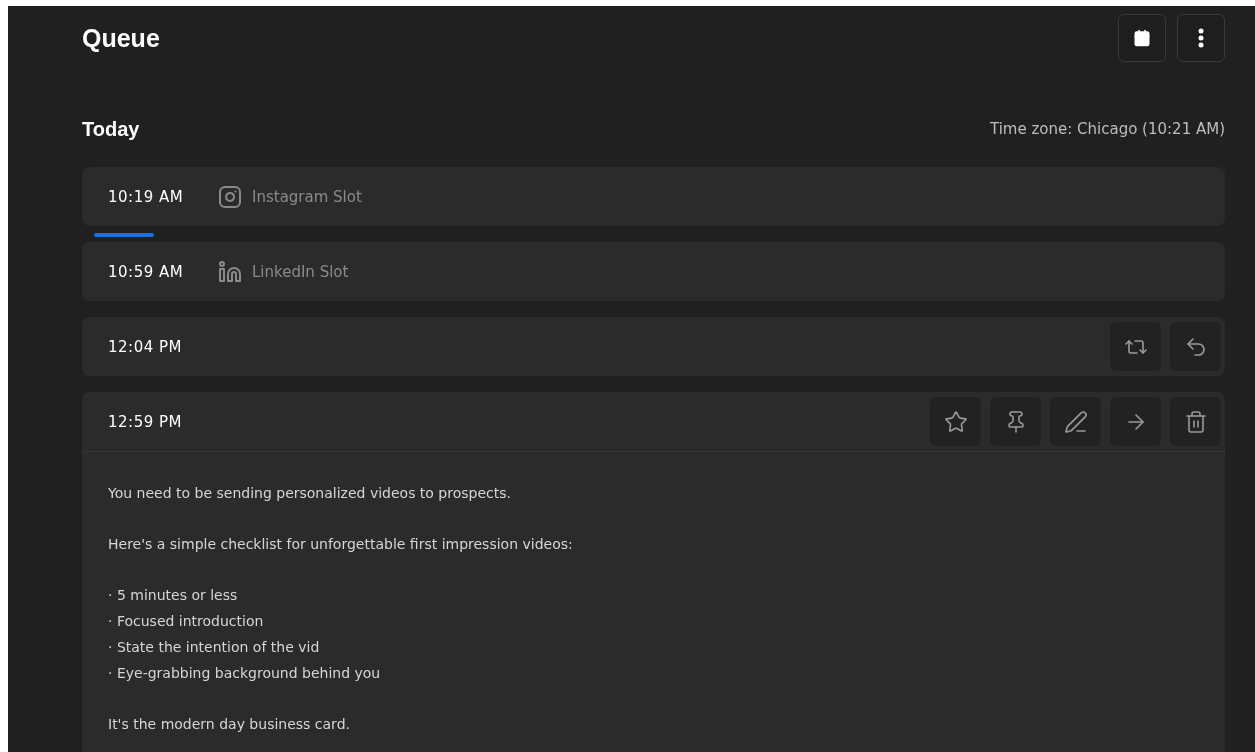  What do you see at coordinates (1135, 346) in the screenshot?
I see `repost-button` at bounding box center [1135, 346].